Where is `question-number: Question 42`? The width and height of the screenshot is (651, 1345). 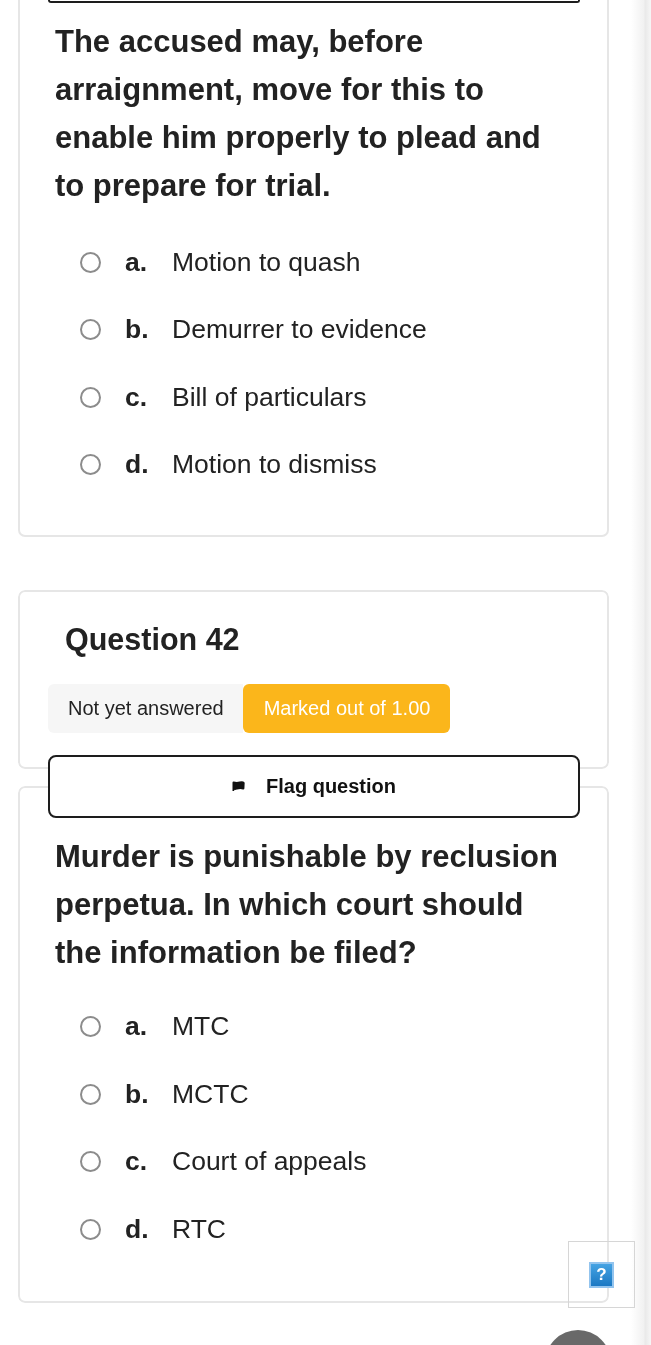
question-number: Question 42 is located at coordinates (153, 638).